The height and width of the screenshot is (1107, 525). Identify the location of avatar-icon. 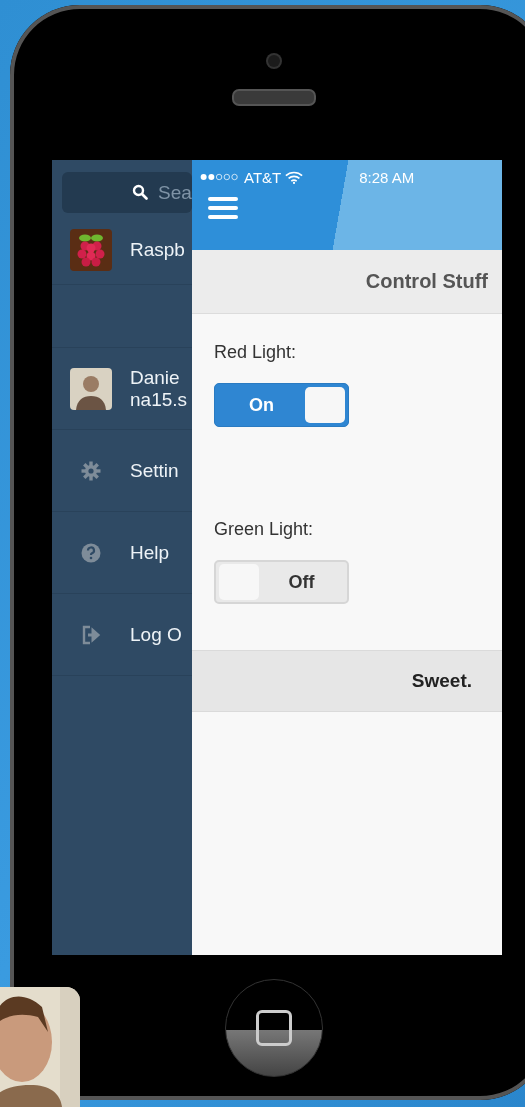
(91, 388).